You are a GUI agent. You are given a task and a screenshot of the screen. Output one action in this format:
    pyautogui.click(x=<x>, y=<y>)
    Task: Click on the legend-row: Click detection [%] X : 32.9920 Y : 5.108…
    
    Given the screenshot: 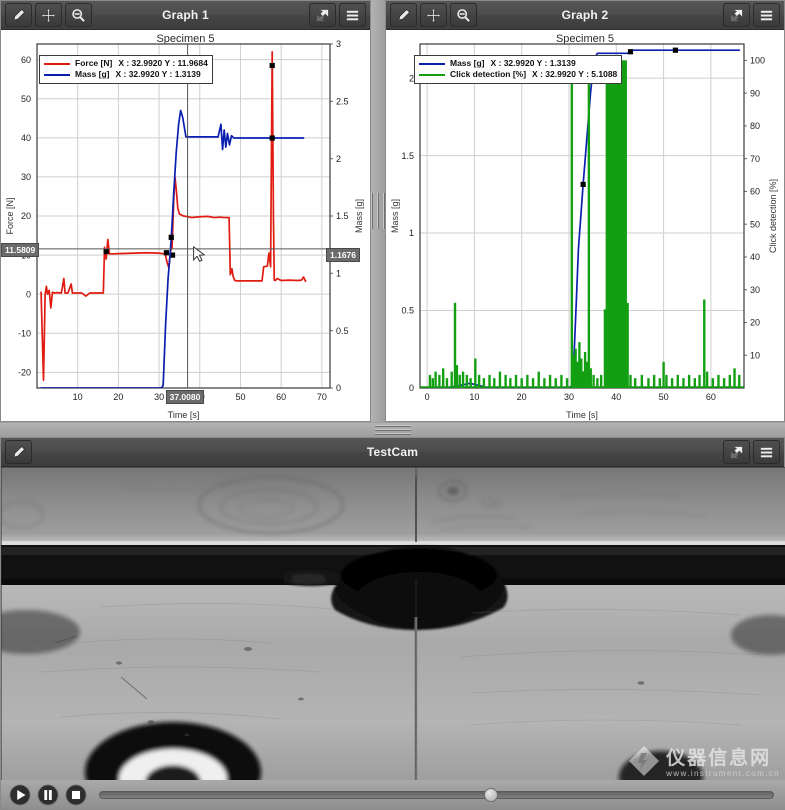 What is the action you would take?
    pyautogui.click(x=518, y=74)
    